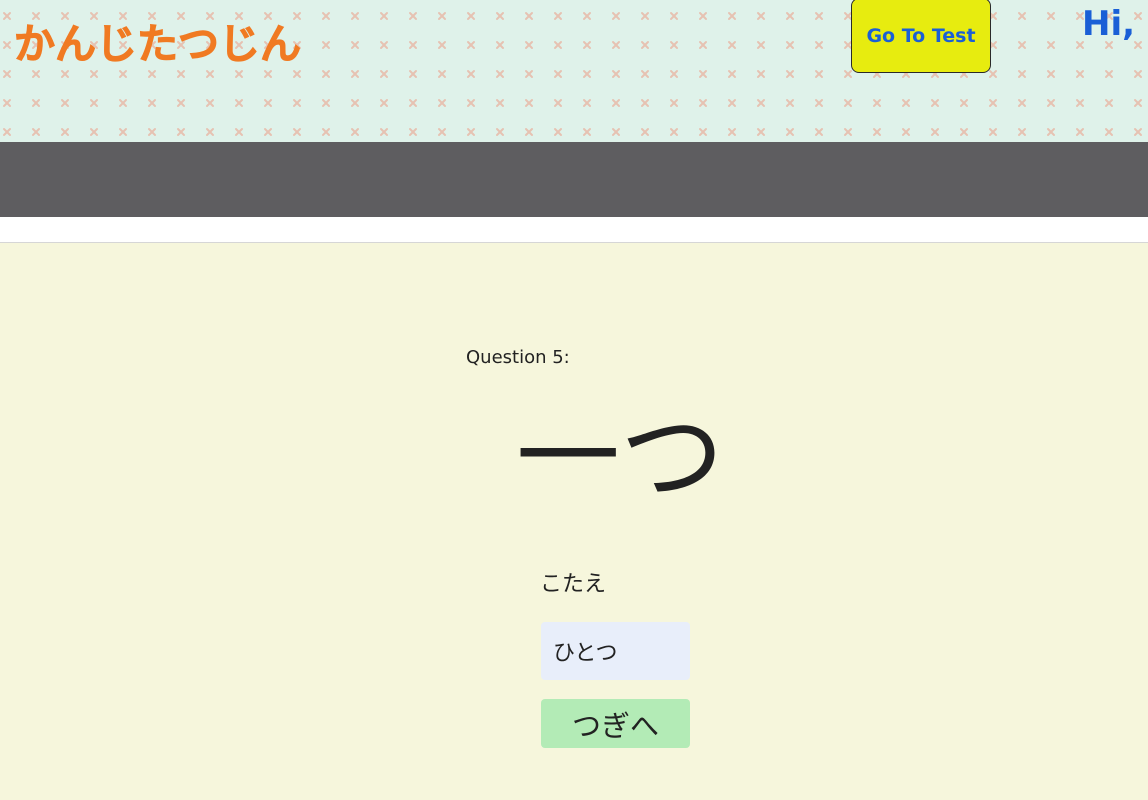  I want to click on user-greeting: Hi,, so click(1109, 24).